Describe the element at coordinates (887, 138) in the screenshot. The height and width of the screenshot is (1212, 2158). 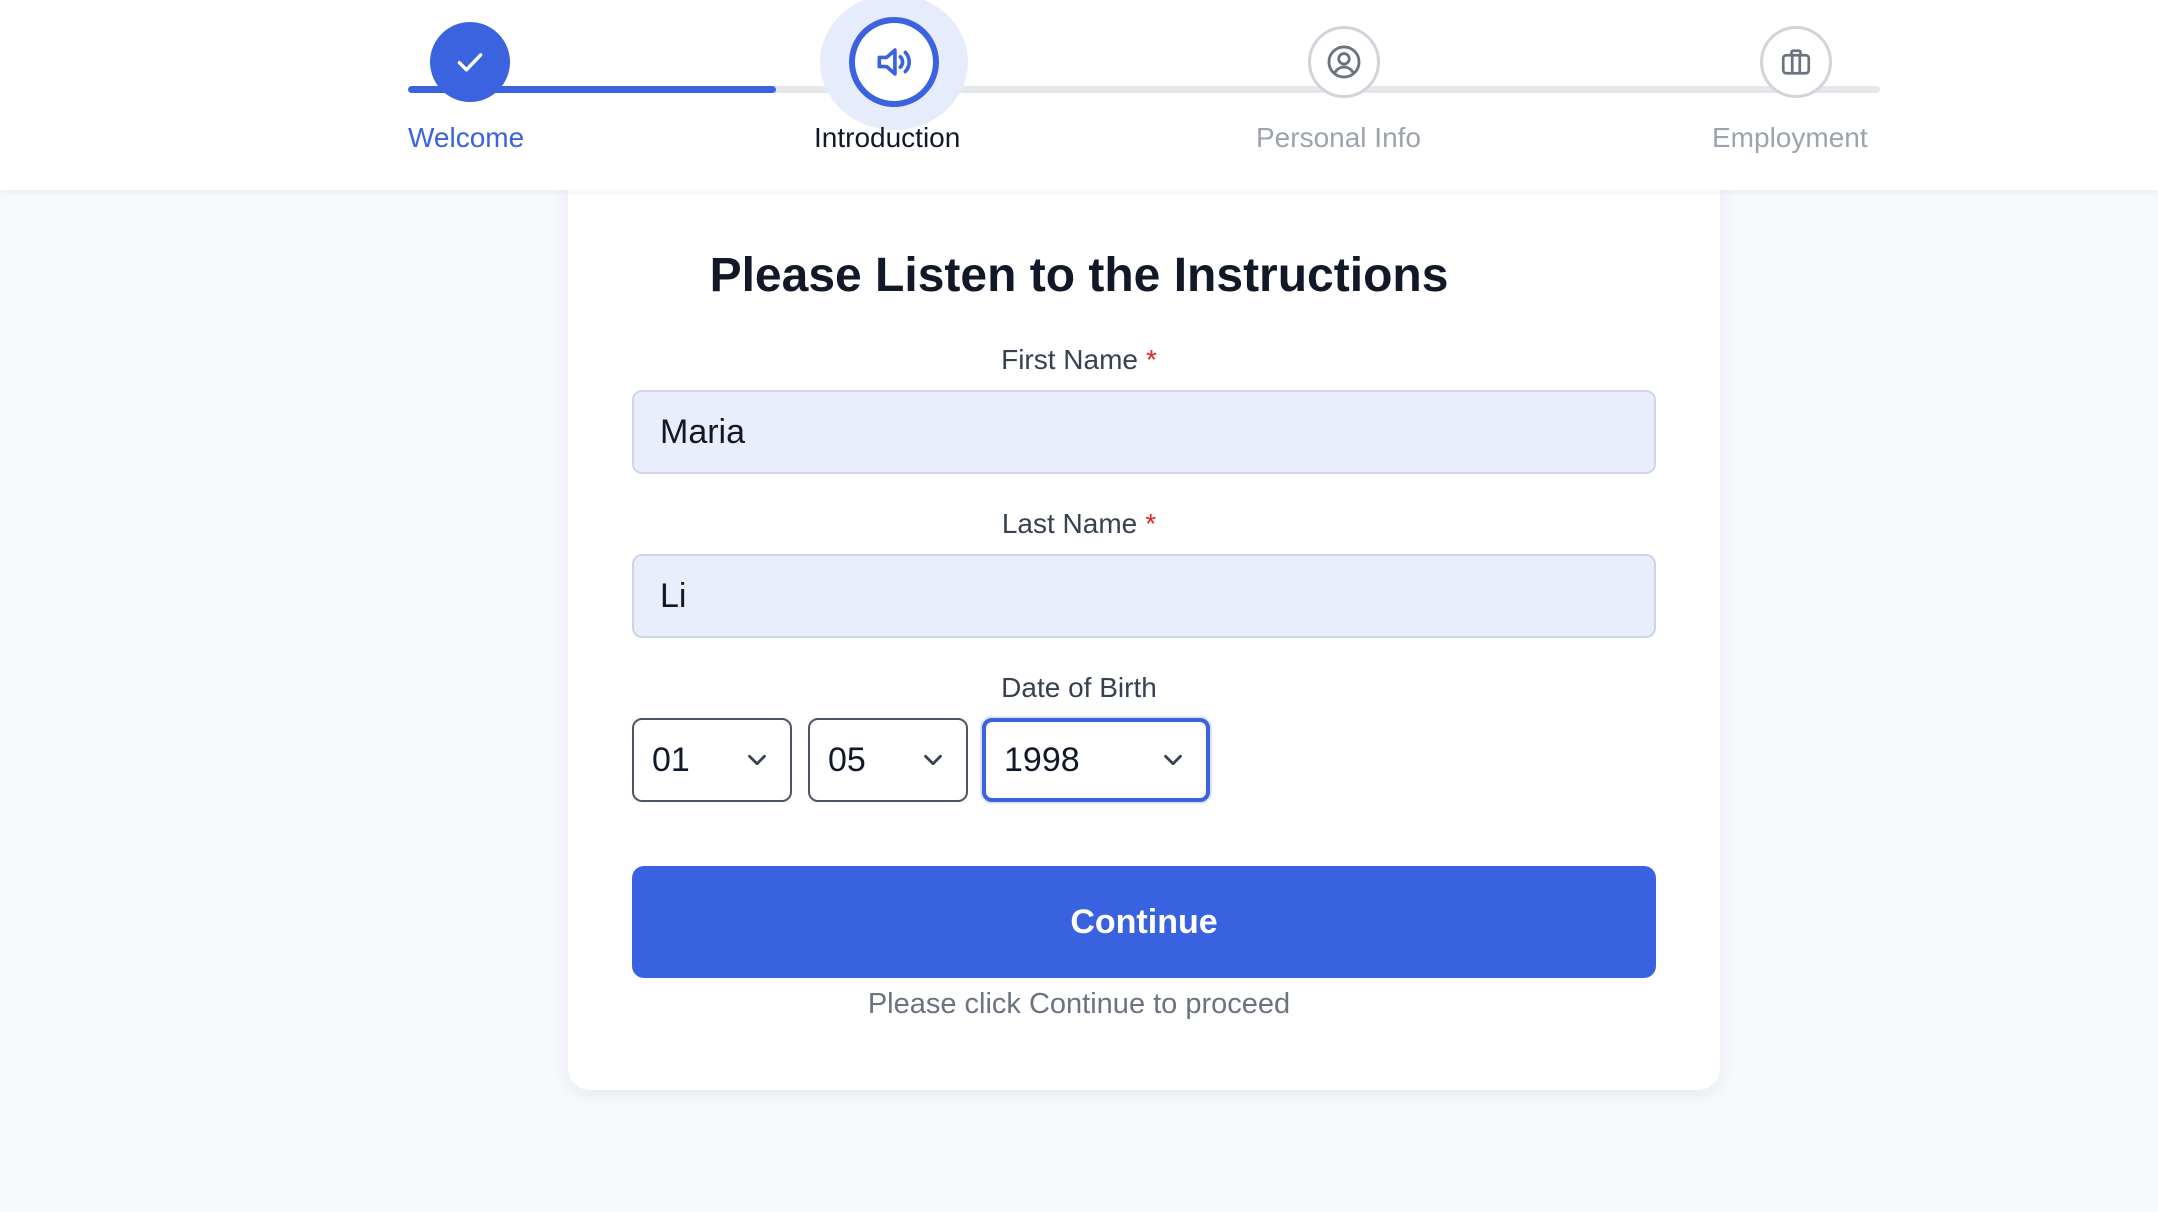
I see `step-introduction-label: Introduction` at that location.